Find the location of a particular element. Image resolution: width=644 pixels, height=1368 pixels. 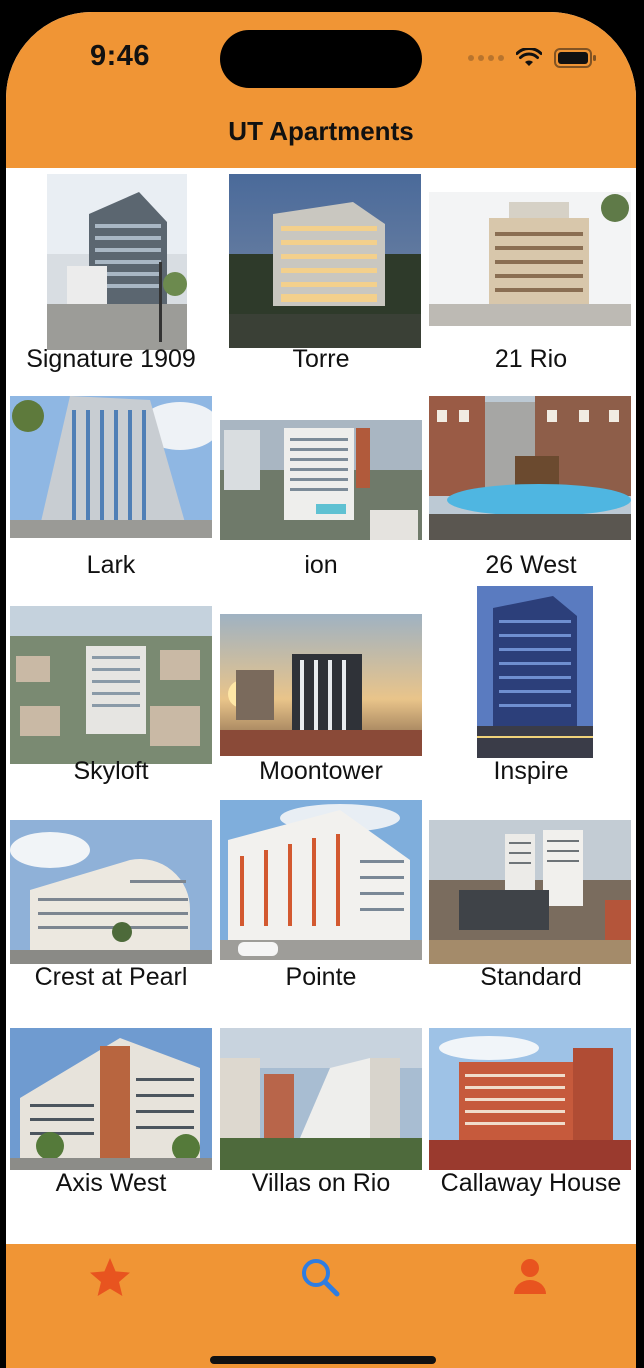

page-title: UT Apartments is located at coordinates (321, 131).